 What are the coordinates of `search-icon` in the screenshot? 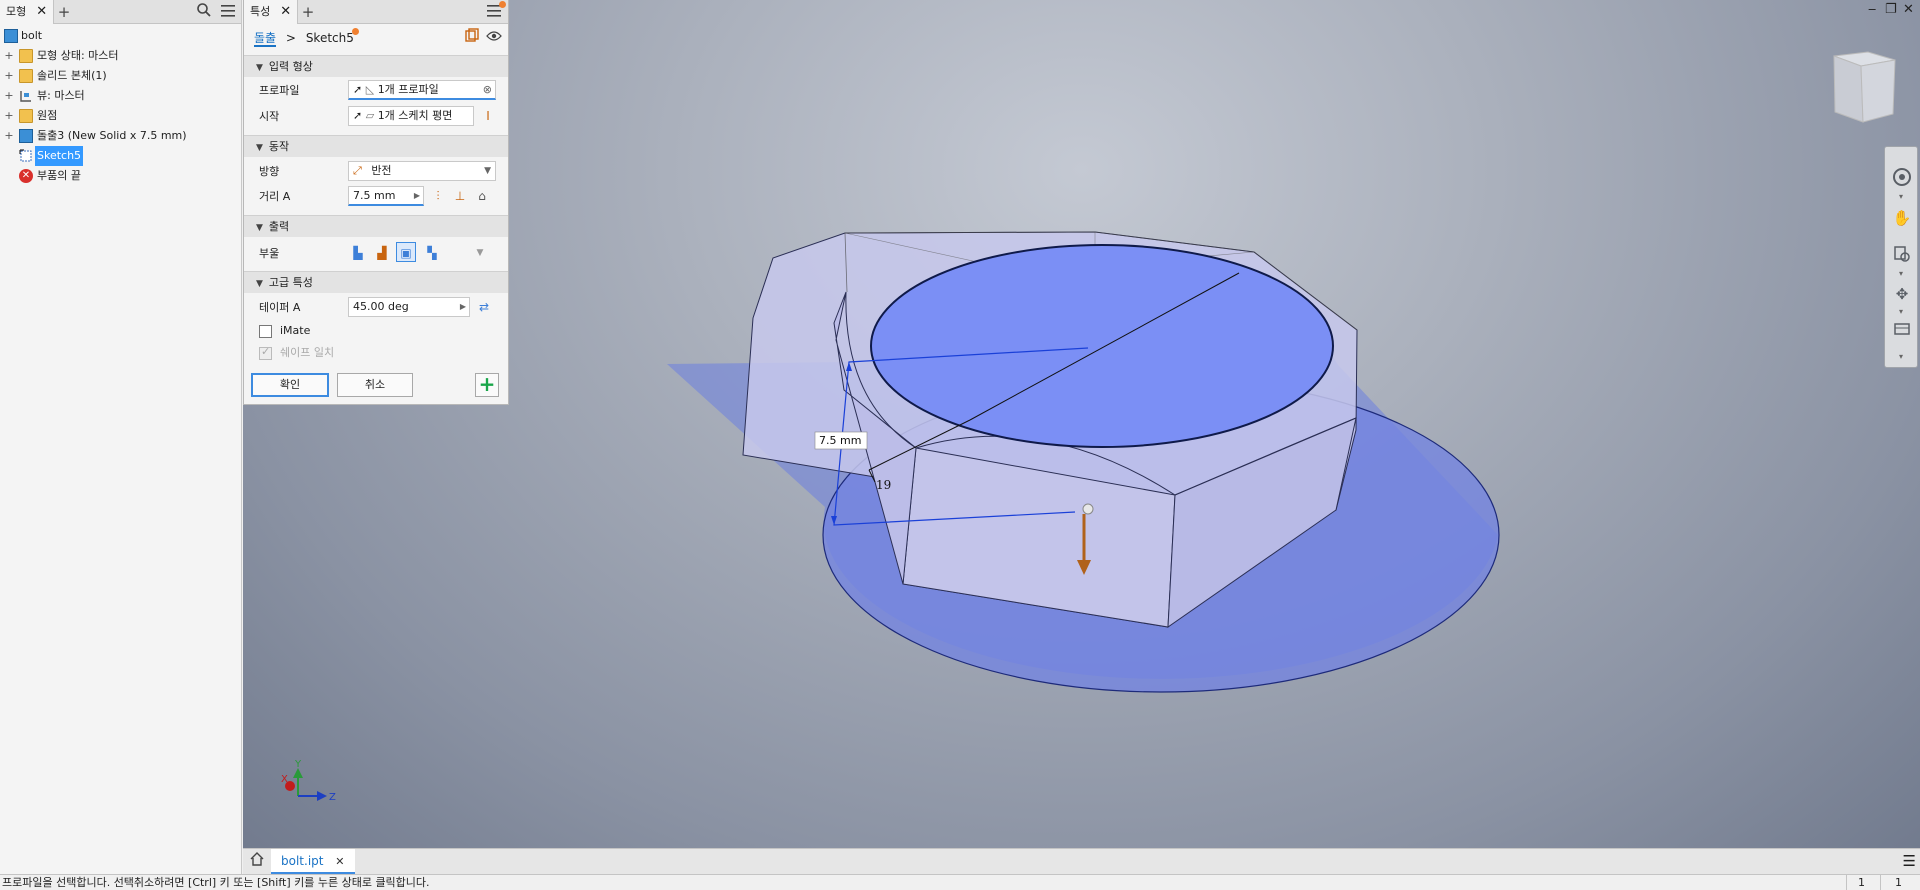 It's located at (204, 12).